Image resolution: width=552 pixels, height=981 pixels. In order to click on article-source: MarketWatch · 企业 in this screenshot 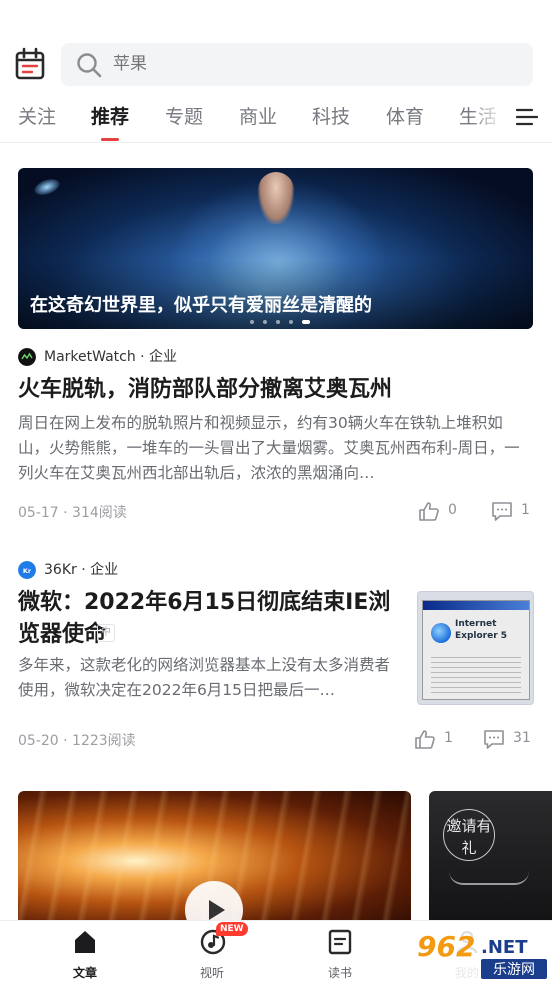, I will do `click(168, 358)`.